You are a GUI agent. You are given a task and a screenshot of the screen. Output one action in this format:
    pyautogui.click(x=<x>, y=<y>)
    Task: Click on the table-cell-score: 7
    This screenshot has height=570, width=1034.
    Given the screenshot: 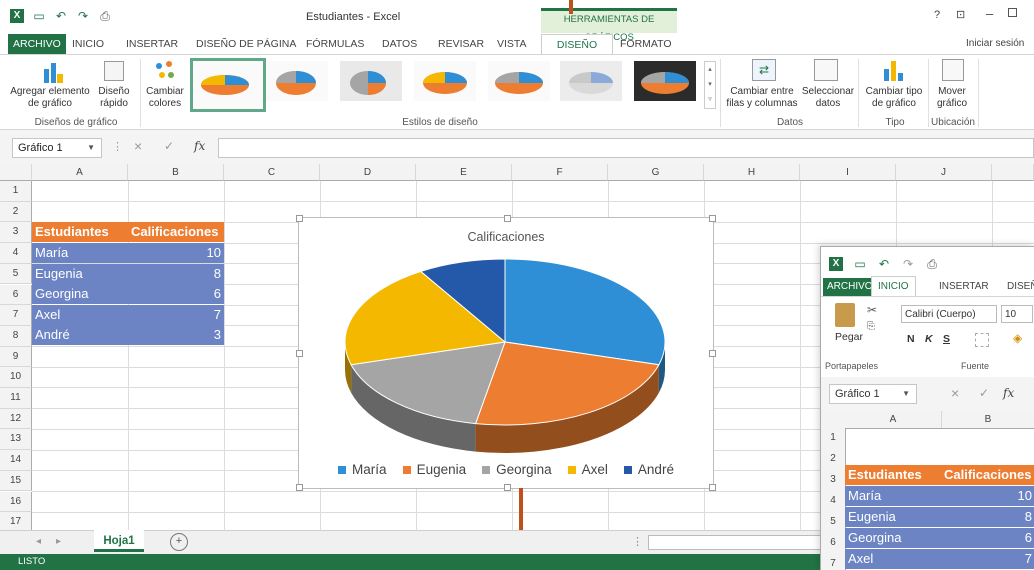 What is the action you would take?
    pyautogui.click(x=176, y=315)
    